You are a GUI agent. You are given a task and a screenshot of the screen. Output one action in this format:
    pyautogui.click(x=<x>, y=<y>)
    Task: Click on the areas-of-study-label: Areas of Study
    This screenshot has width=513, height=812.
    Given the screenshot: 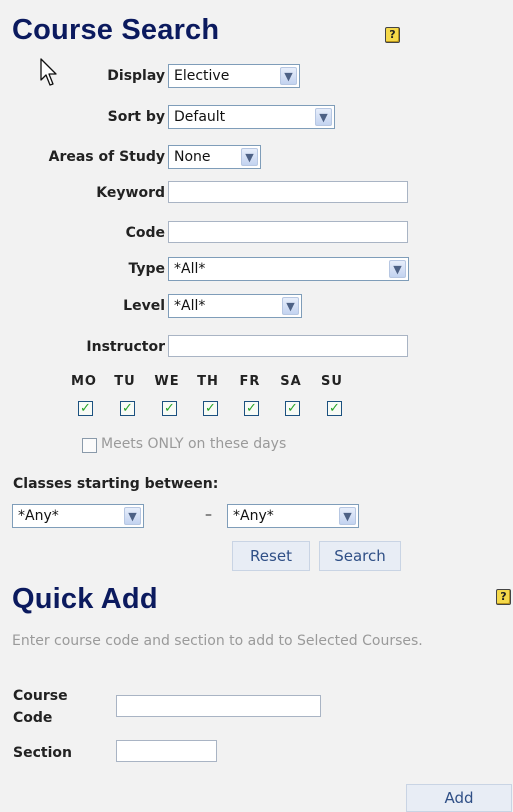 What is the action you would take?
    pyautogui.click(x=106, y=157)
    